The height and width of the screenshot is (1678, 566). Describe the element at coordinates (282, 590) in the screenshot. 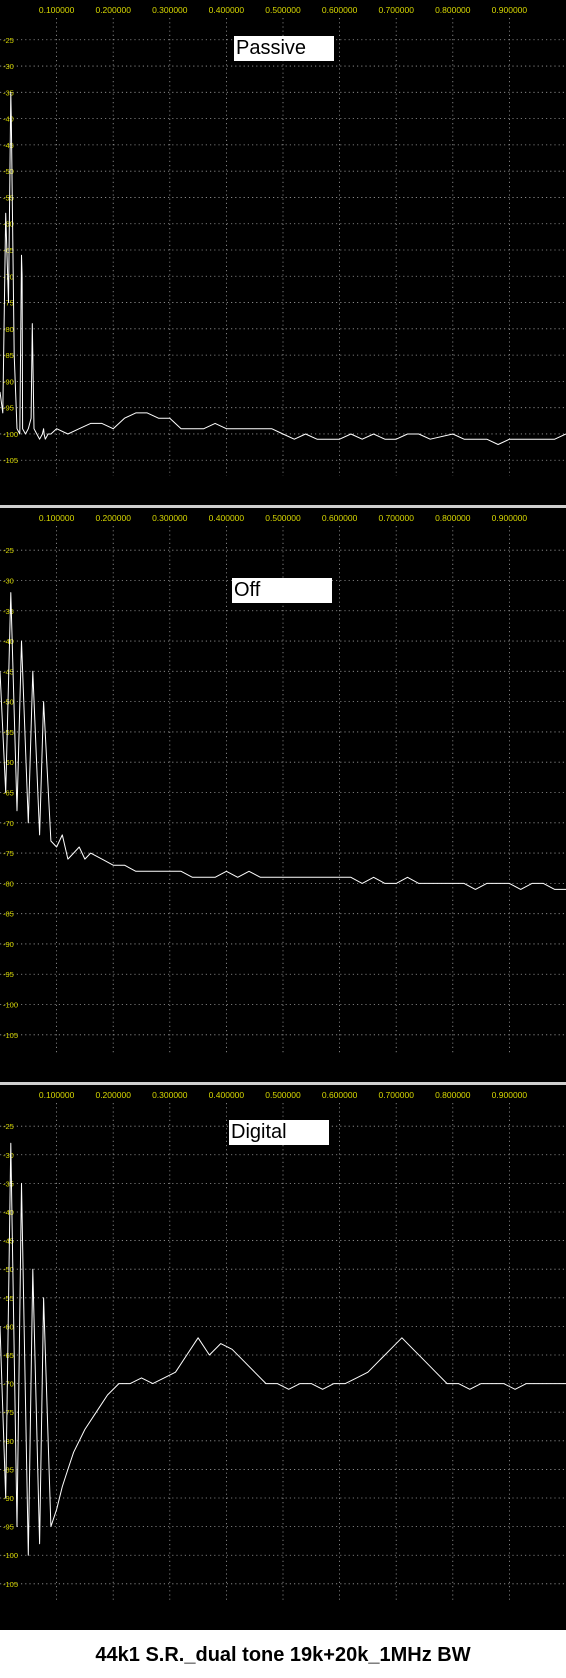

I see `panel-title-off: Off` at that location.